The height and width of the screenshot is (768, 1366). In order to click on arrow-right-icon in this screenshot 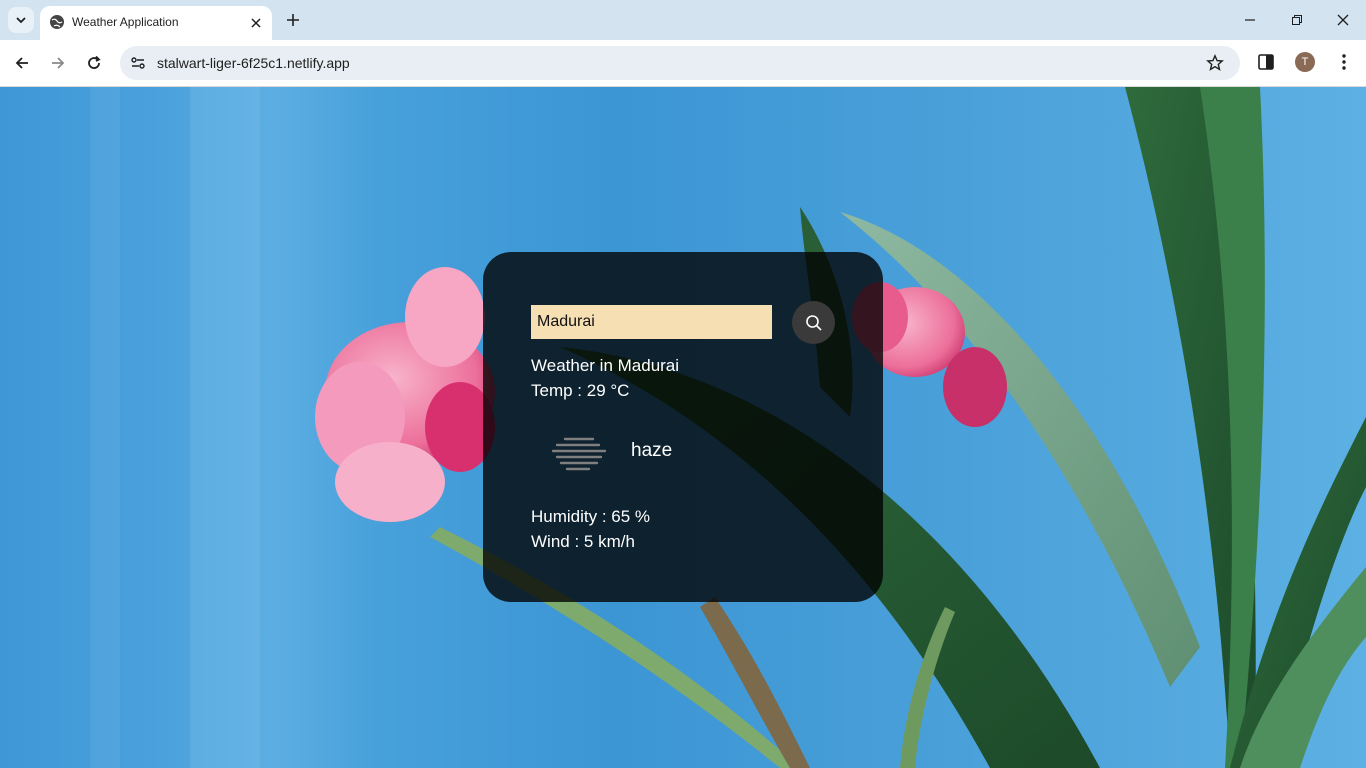, I will do `click(58, 63)`.